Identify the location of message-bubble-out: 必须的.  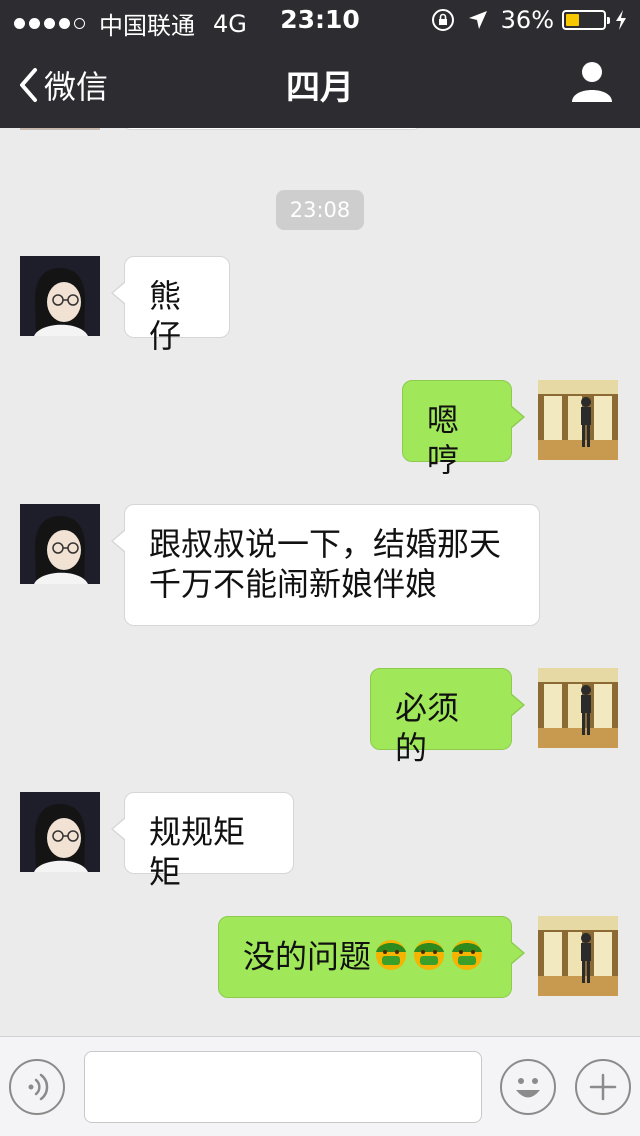
(447, 717).